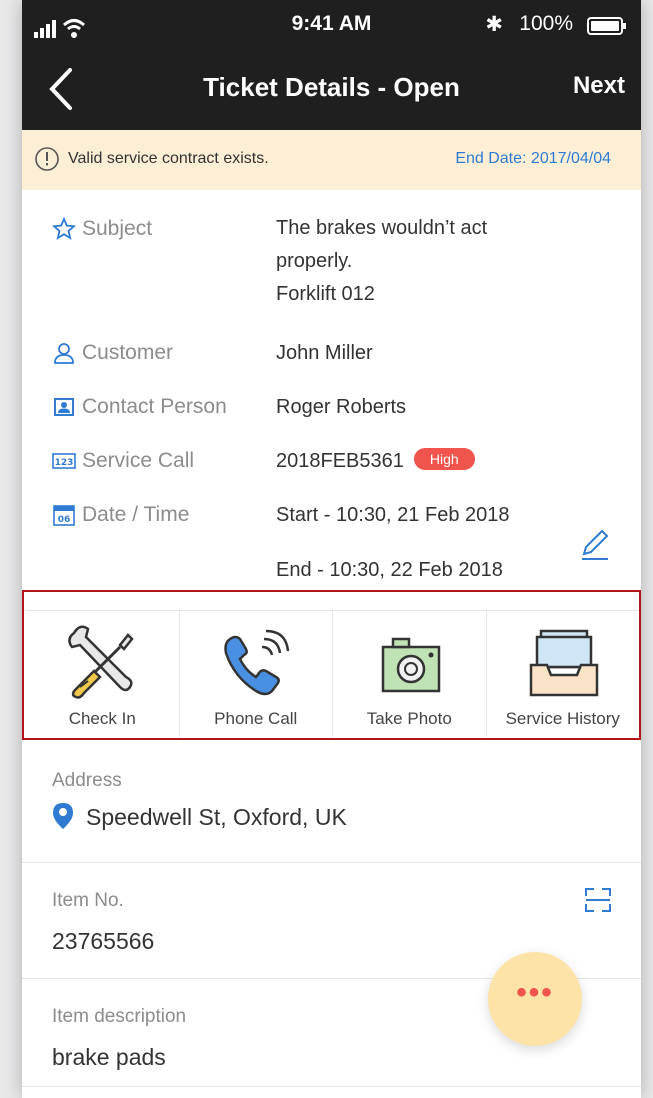 The image size is (653, 1098). What do you see at coordinates (256, 662) in the screenshot?
I see `phone-icon` at bounding box center [256, 662].